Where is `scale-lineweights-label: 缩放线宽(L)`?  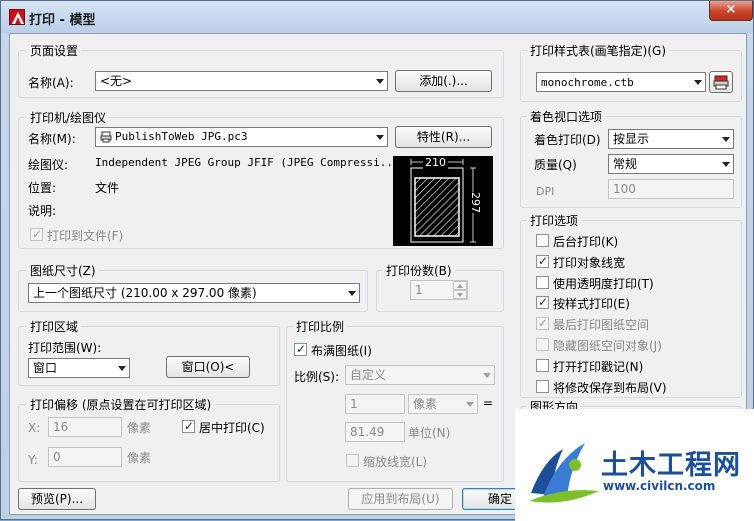
scale-lineweights-label: 缩放线宽(L) is located at coordinates (395, 462).